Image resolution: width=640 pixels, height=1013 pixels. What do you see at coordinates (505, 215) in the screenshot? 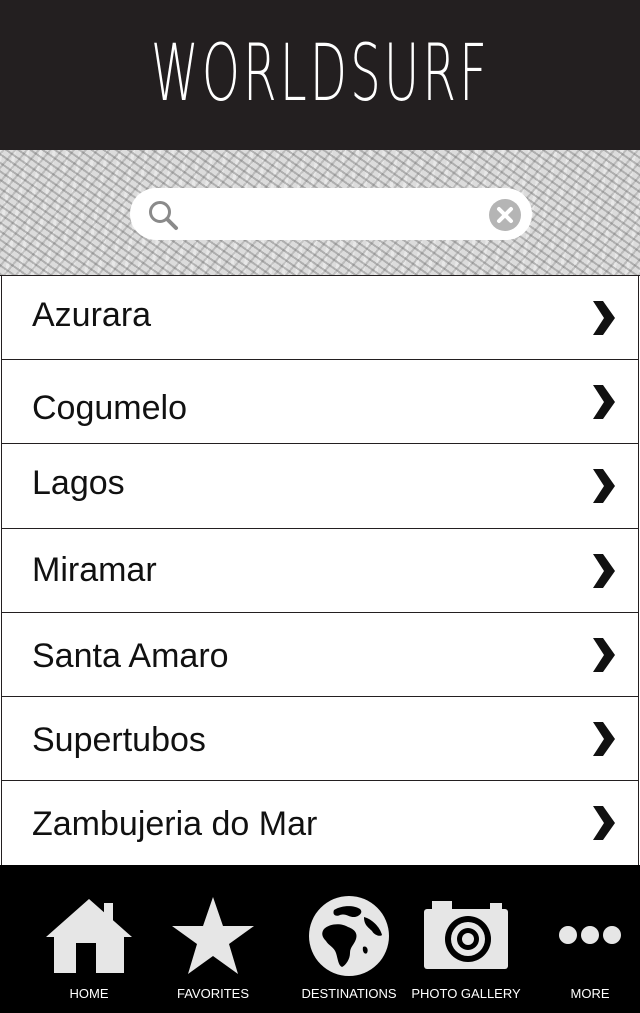
I see `clear-search-icon` at bounding box center [505, 215].